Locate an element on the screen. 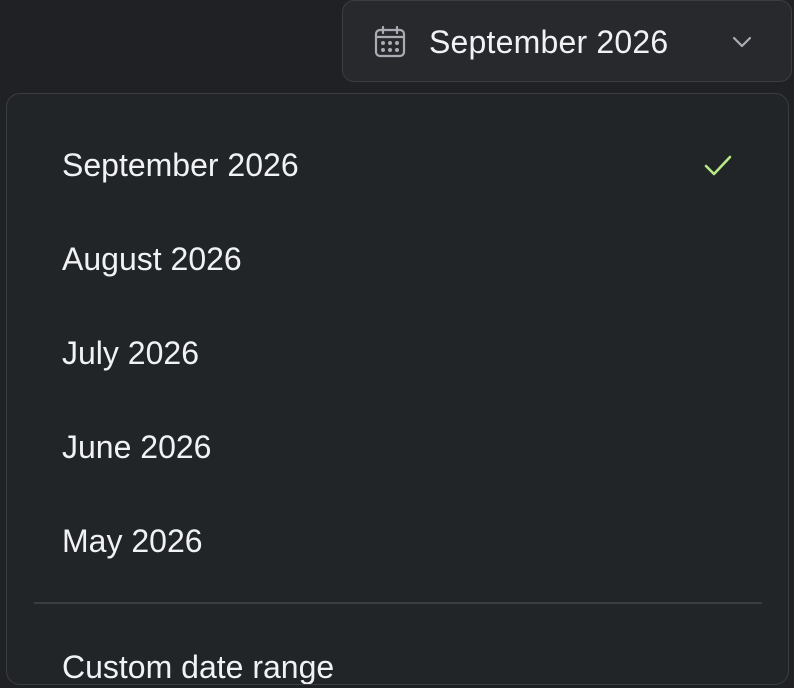  menu-item-august-2026: August 2026 is located at coordinates (397, 259).